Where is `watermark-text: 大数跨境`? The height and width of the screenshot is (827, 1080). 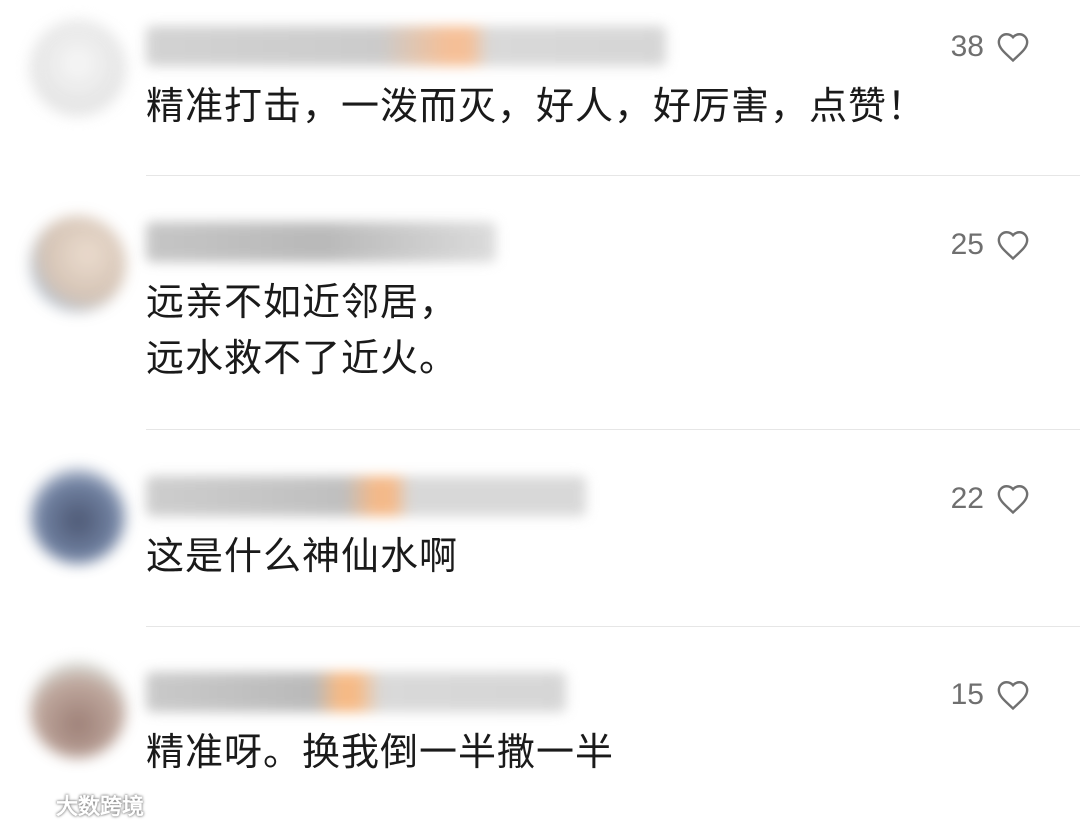
watermark-text: 大数跨境 is located at coordinates (100, 807).